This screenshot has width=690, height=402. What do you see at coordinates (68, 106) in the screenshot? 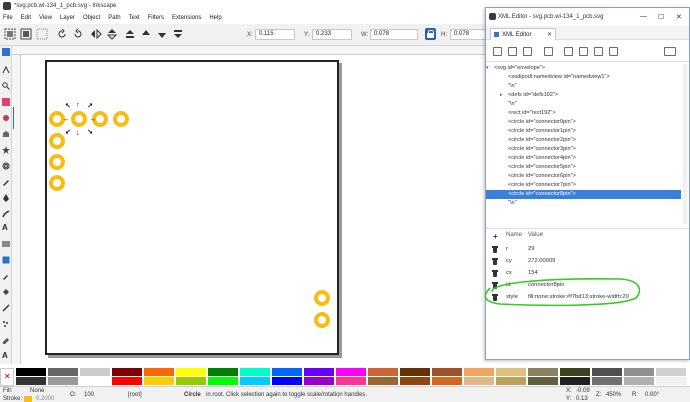
I see `scale-handle-nw: ↖` at bounding box center [68, 106].